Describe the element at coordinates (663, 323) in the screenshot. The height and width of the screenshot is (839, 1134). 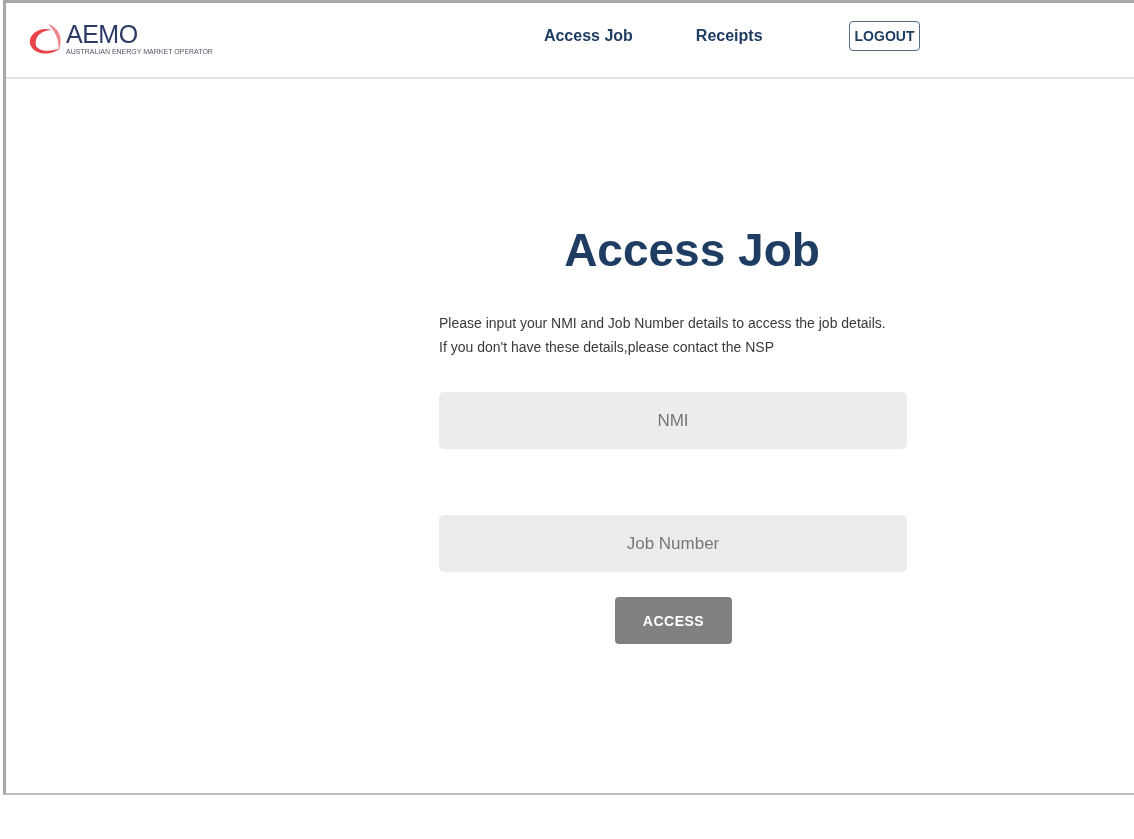
I see `instruction-text: Please input your NMI and Job Number details to access the job details.` at that location.